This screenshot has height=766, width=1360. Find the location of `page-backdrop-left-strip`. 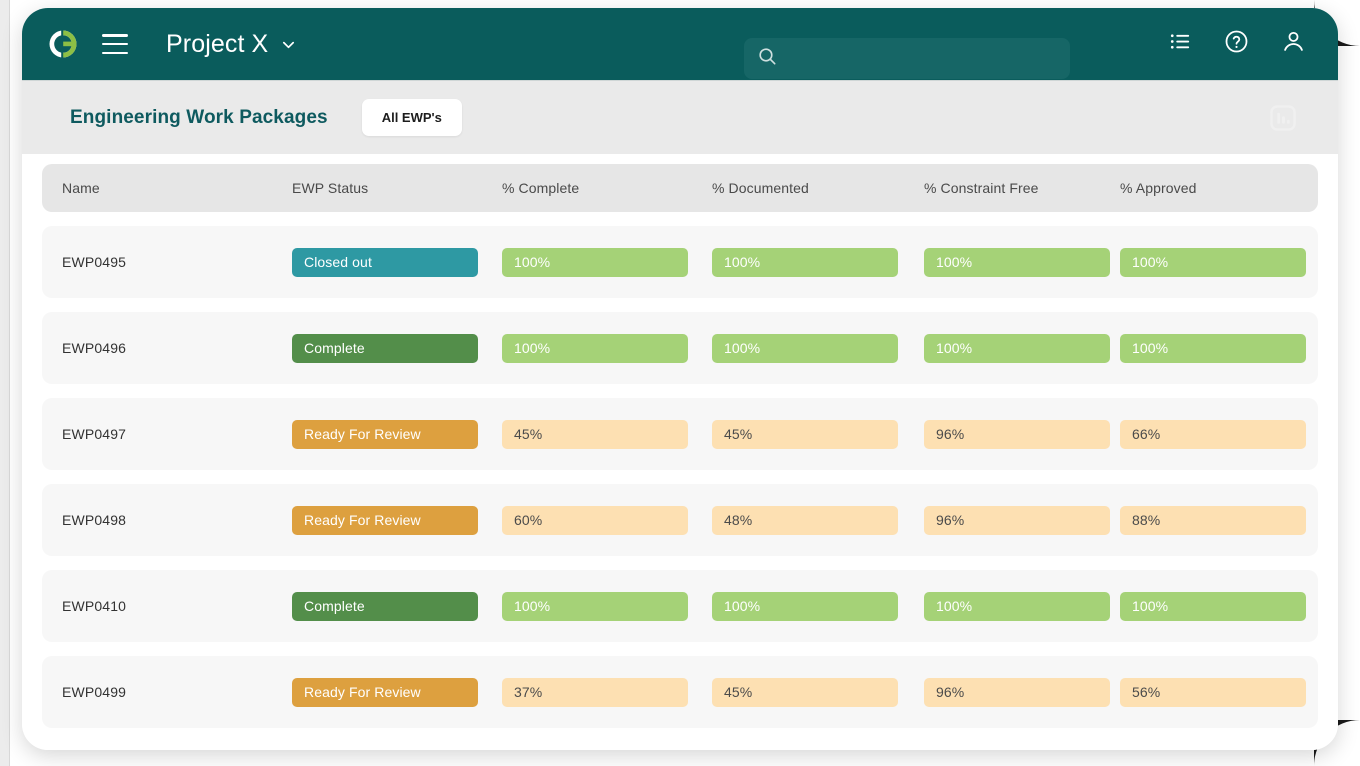

page-backdrop-left-strip is located at coordinates (5, 383).